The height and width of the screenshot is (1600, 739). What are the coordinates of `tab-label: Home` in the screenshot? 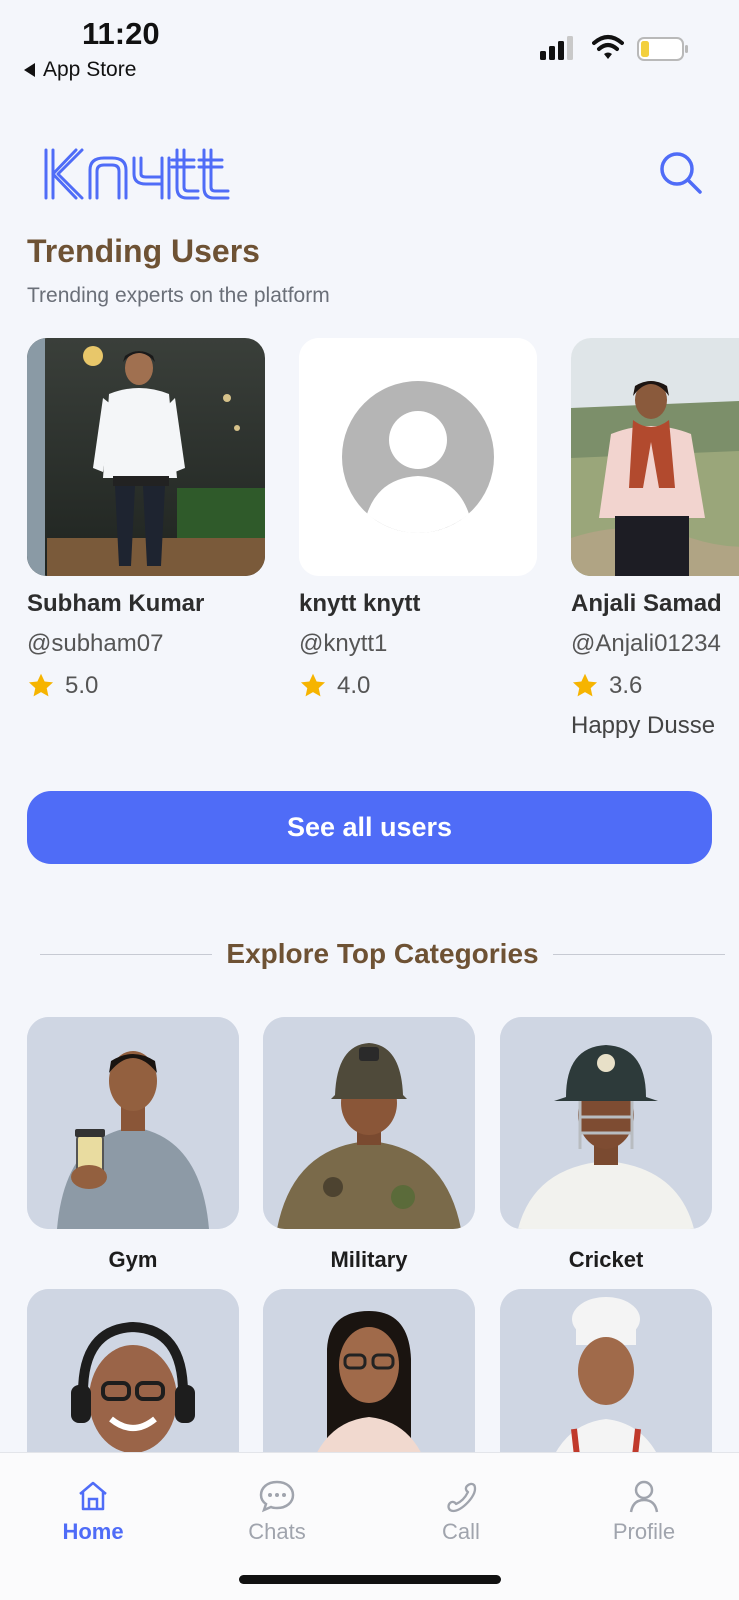 It's located at (93, 1531).